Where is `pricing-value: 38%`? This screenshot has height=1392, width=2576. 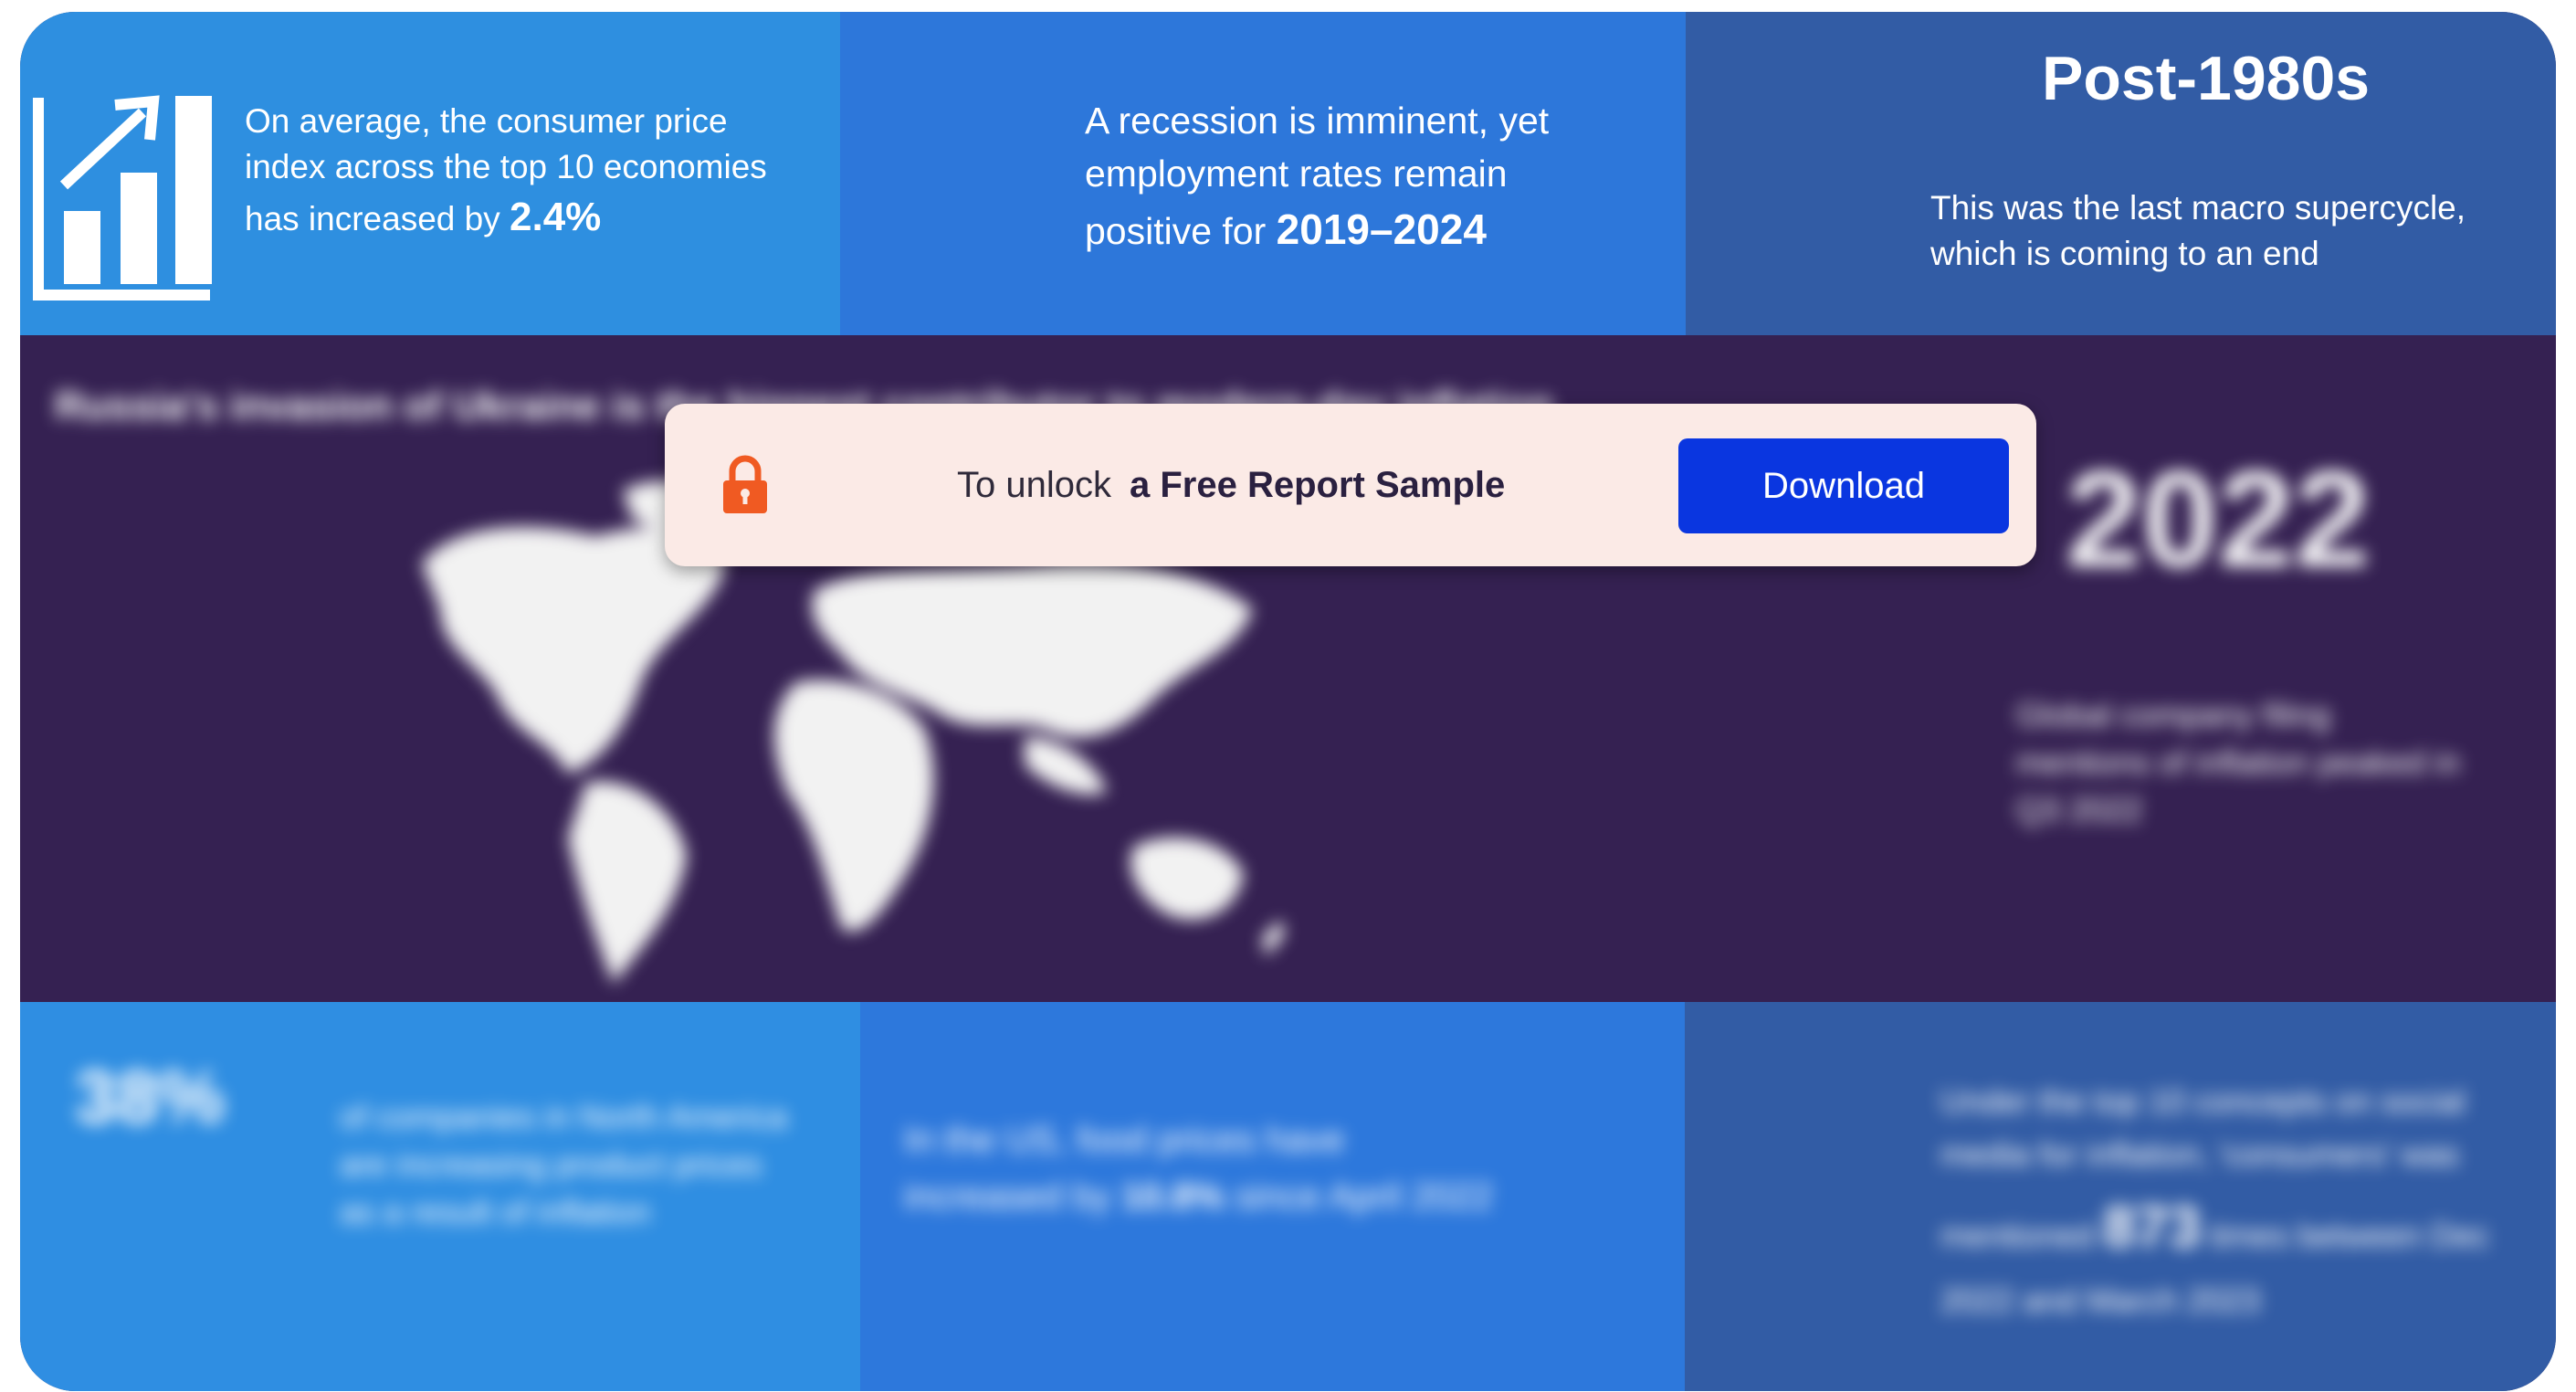
pricing-value: 38% is located at coordinates (150, 1098).